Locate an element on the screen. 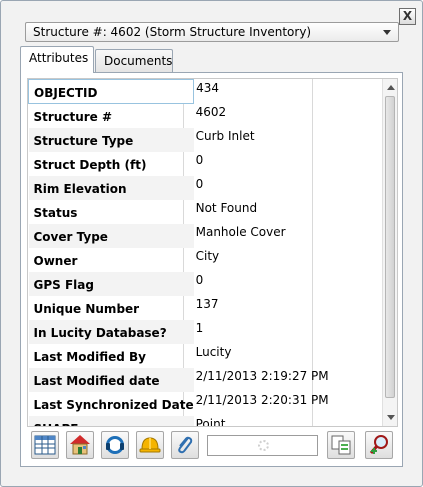  search-input is located at coordinates (262, 445).